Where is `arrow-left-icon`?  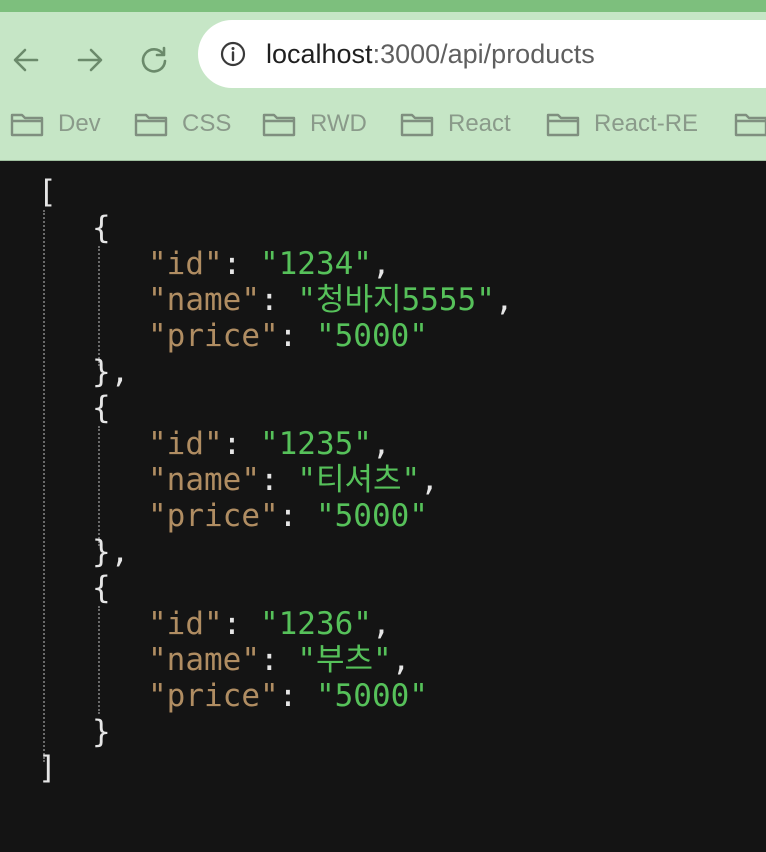
arrow-left-icon is located at coordinates (26, 60).